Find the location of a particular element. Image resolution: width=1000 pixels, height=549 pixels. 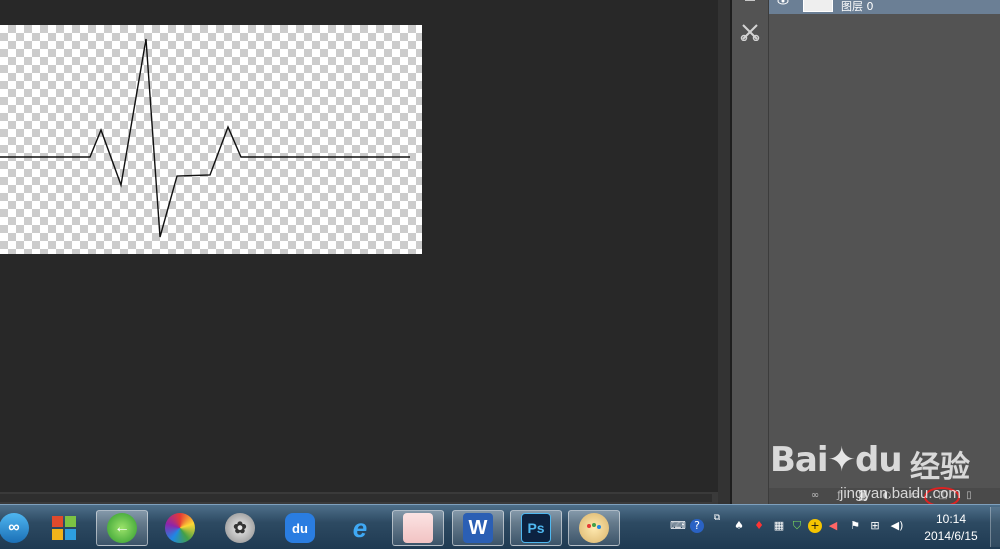

network-monitor-icon: ▦ is located at coordinates (779, 526).